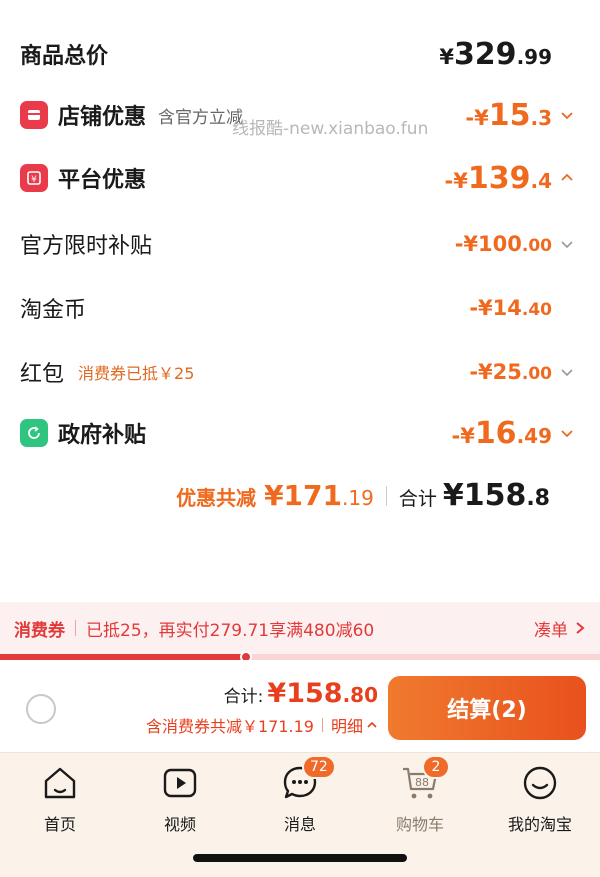  What do you see at coordinates (64, 56) in the screenshot?
I see `total-price-label: 商品总价` at bounding box center [64, 56].